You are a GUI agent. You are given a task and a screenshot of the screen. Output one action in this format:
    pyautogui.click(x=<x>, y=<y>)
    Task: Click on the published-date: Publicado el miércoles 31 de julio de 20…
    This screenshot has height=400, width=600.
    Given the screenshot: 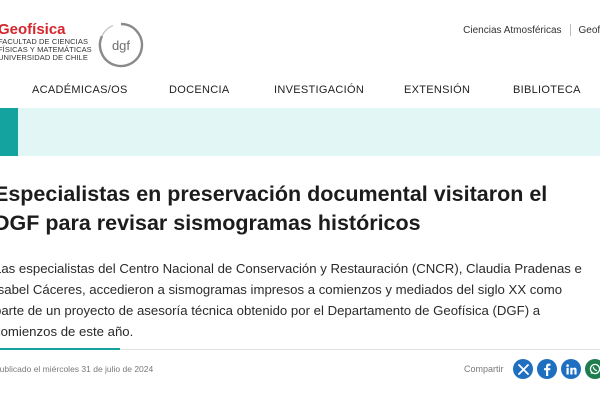 What is the action you would take?
    pyautogui.click(x=77, y=369)
    